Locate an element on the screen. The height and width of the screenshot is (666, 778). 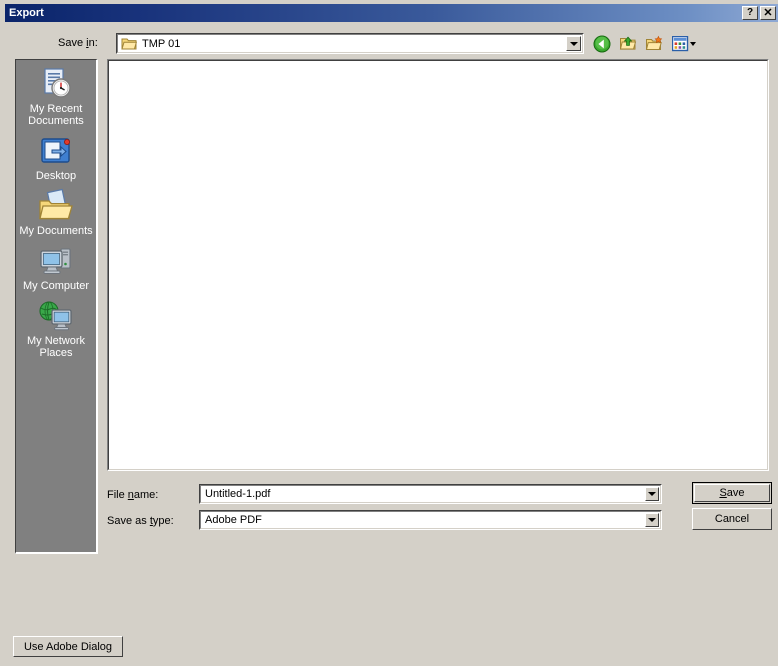
save-as-type-label: Save as type: is located at coordinates (140, 521).